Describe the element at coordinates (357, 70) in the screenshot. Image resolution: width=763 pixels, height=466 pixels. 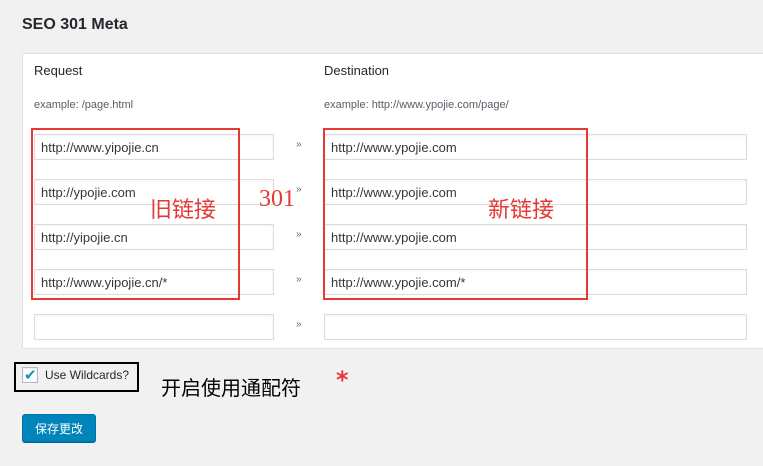
I see `destination-column-header: Destination` at that location.